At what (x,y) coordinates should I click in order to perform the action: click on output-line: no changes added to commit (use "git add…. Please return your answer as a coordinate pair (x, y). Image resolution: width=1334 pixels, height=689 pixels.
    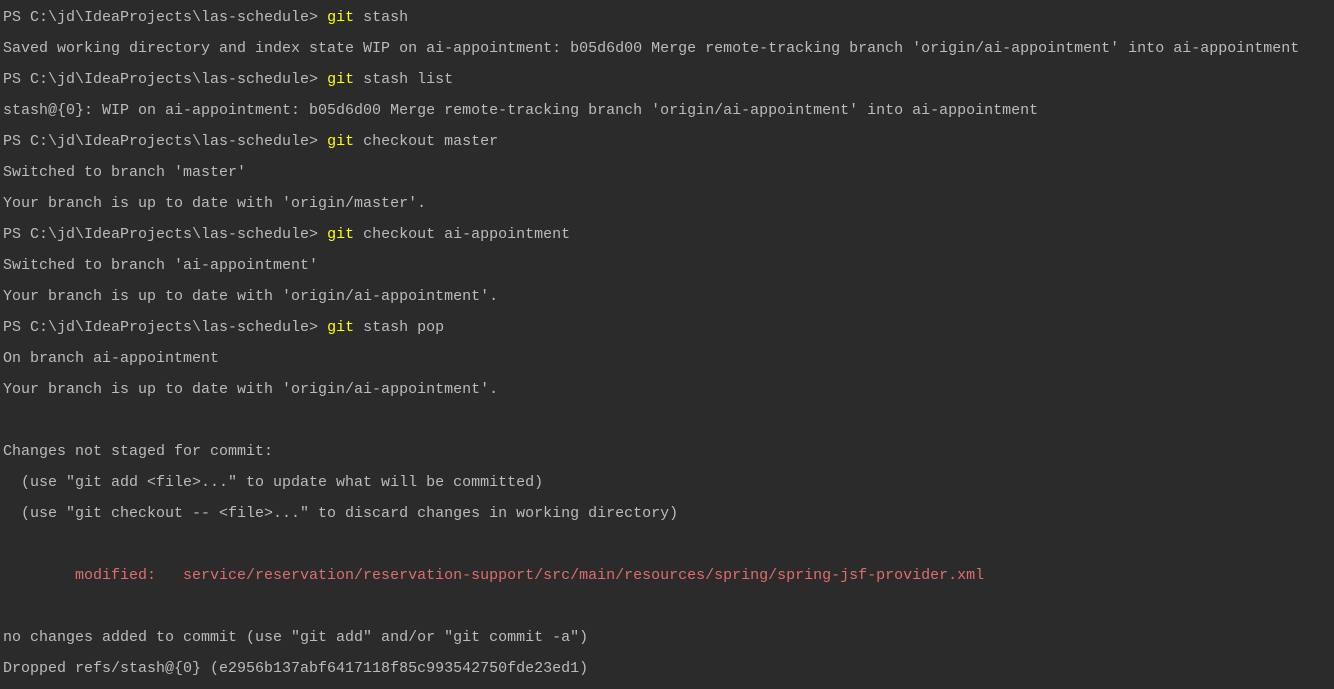
    Looking at the image, I should click on (296, 637).